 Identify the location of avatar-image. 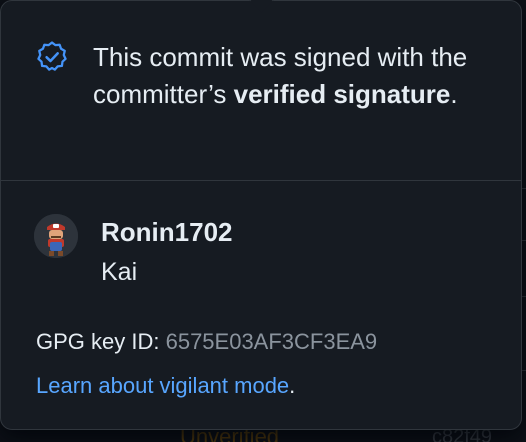
(56, 236).